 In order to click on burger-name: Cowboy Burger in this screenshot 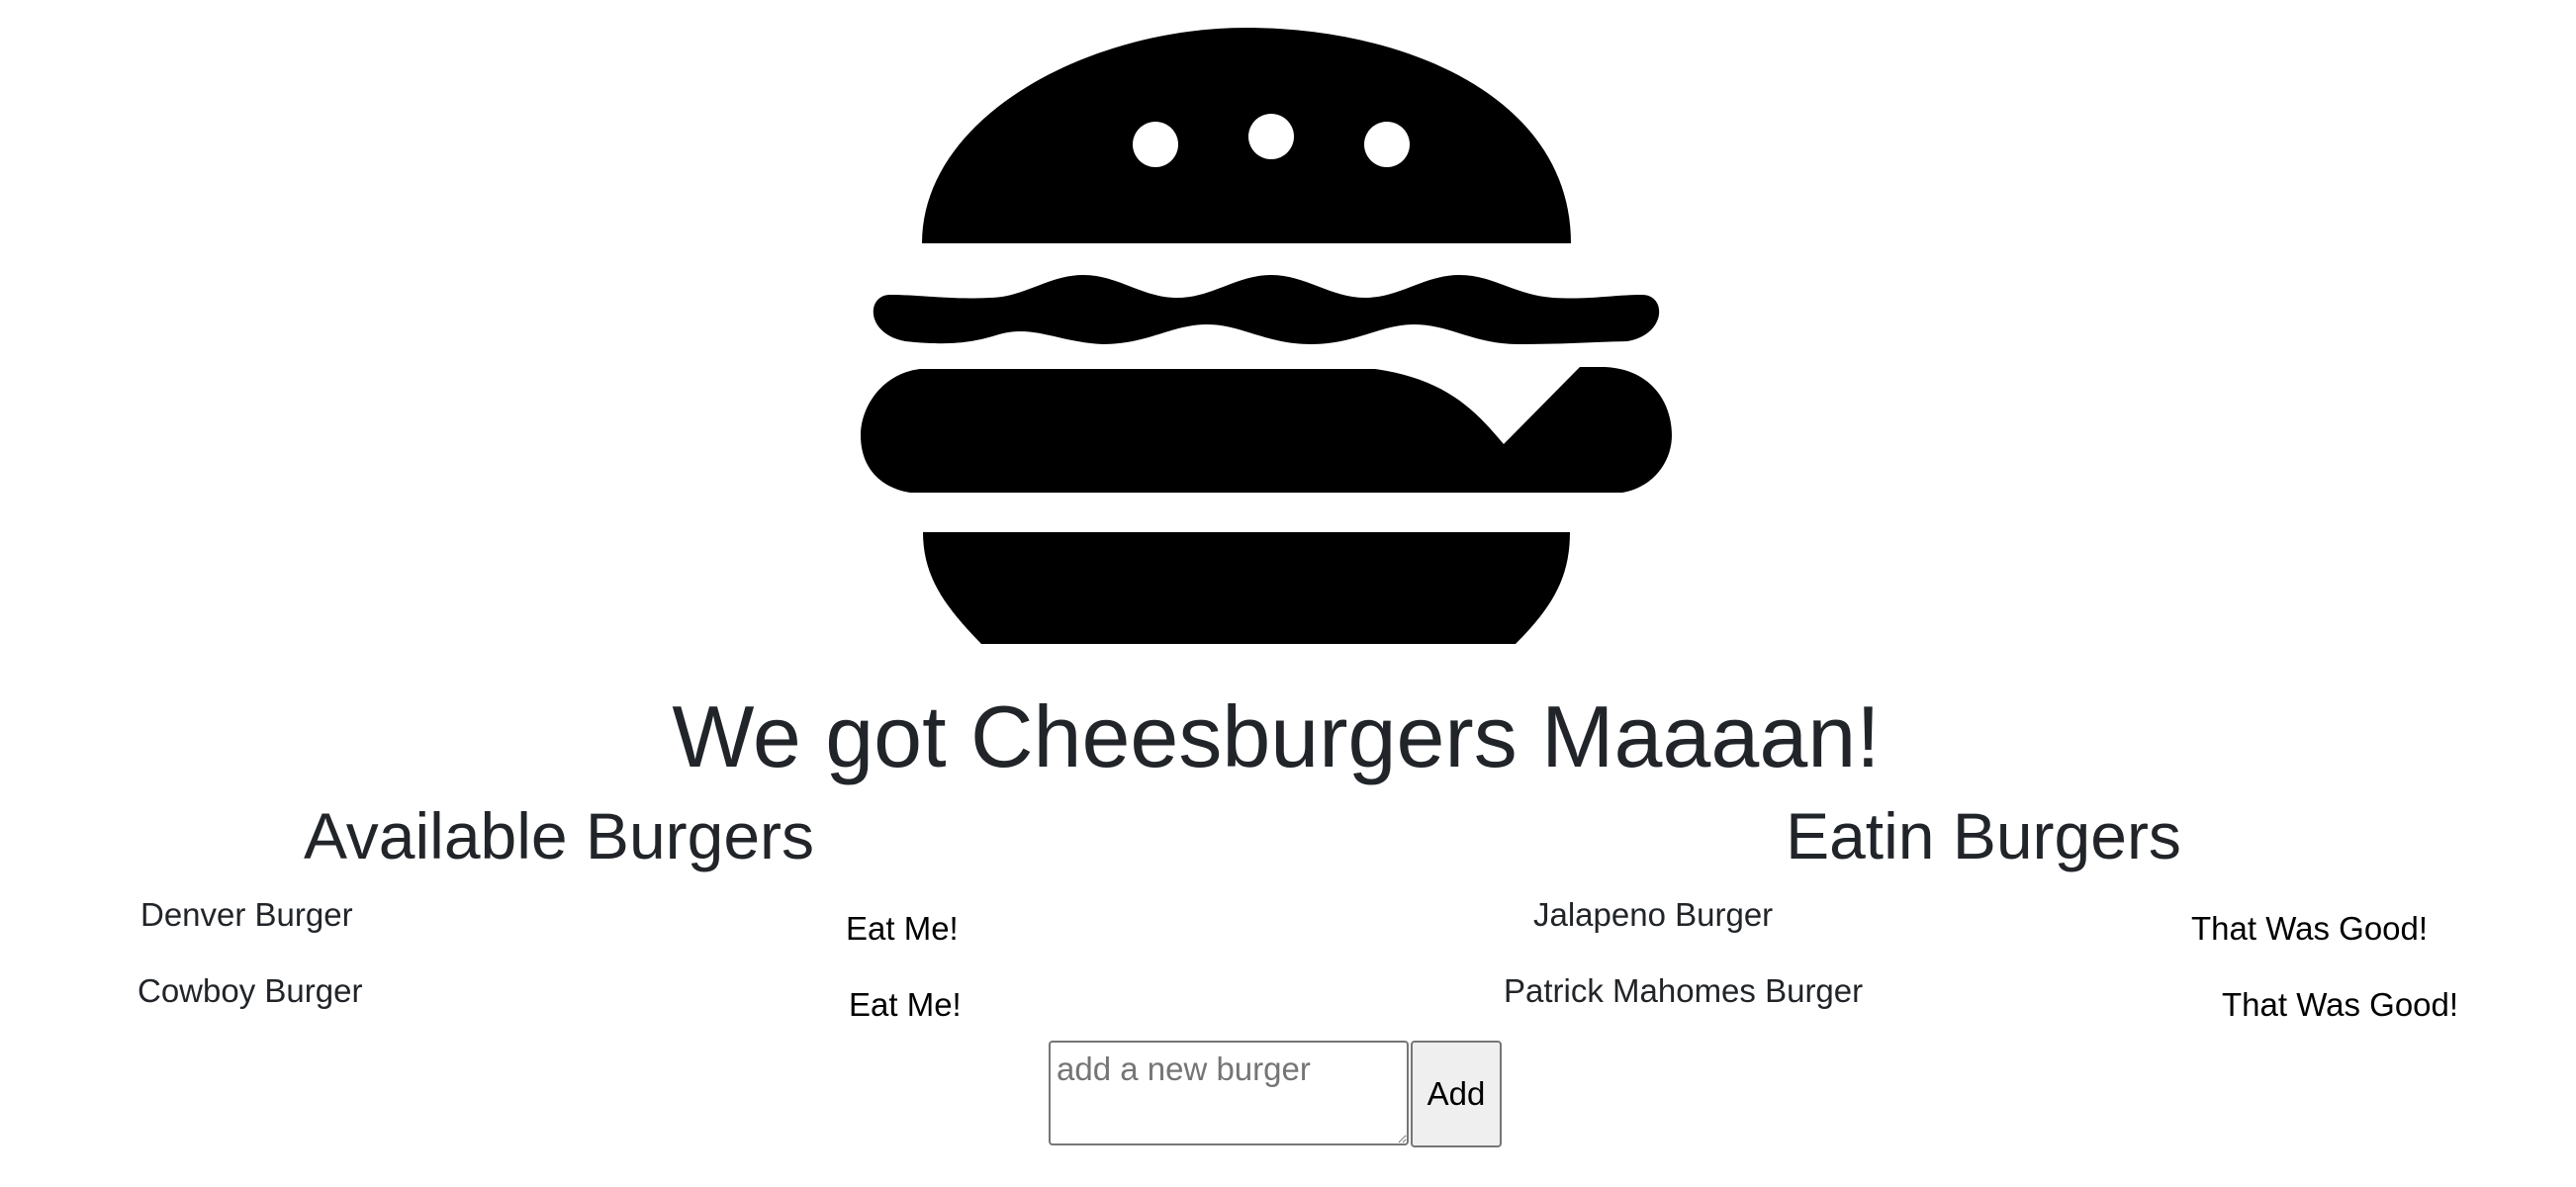, I will do `click(250, 990)`.